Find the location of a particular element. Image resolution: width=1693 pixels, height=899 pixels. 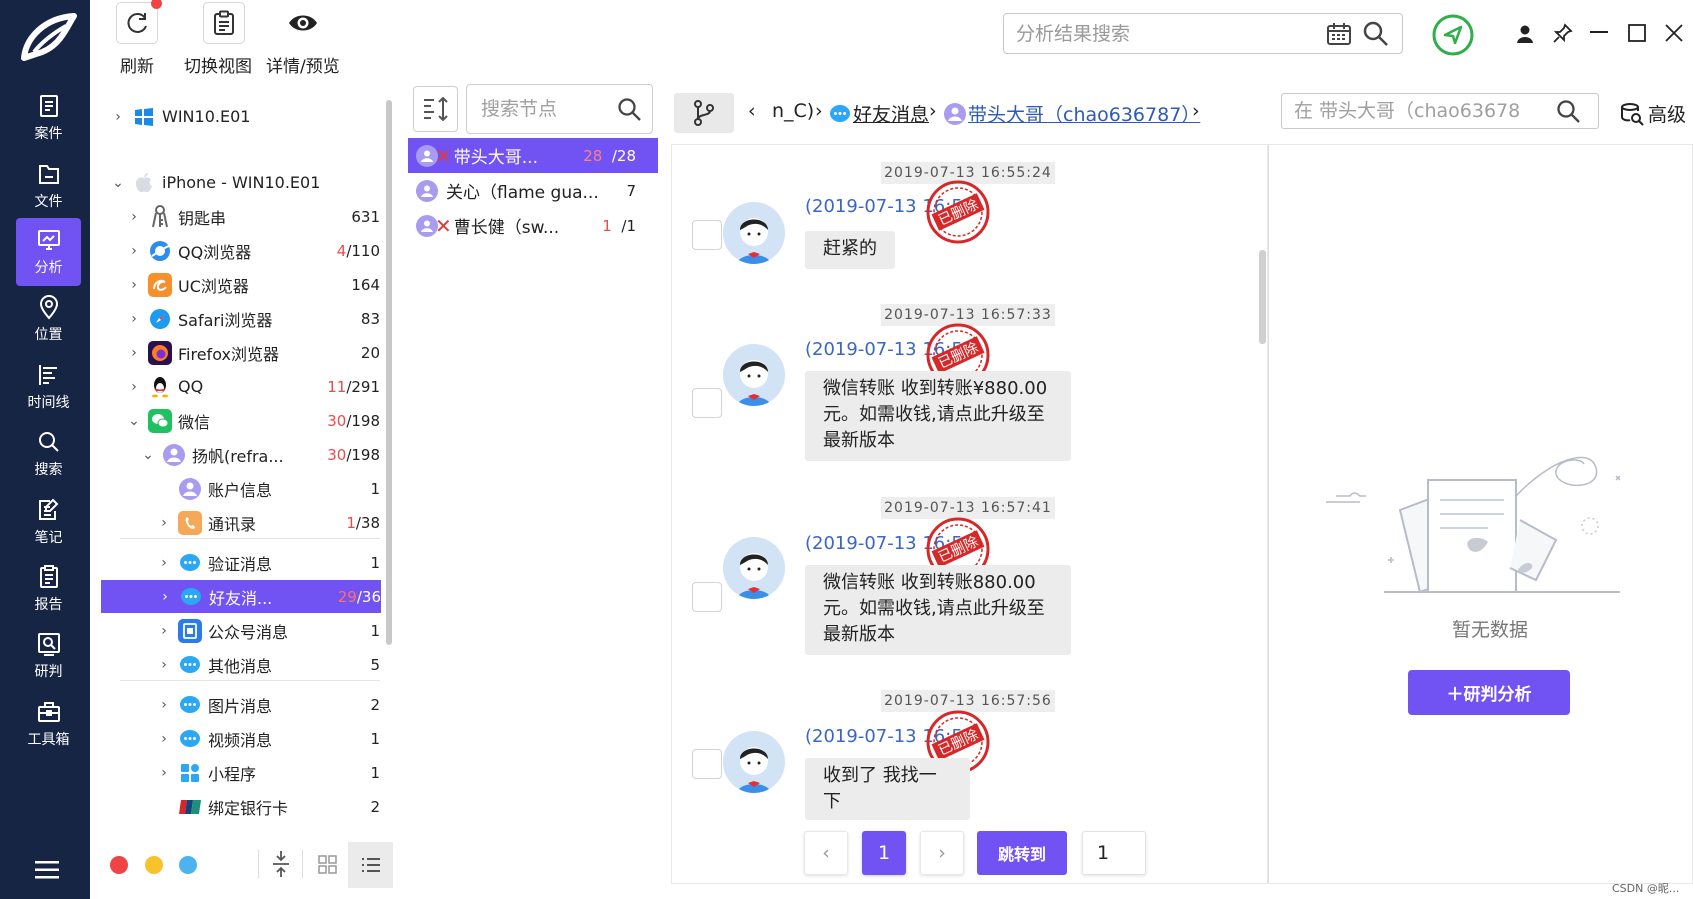

hamburger-menu-icon is located at coordinates (47, 870).